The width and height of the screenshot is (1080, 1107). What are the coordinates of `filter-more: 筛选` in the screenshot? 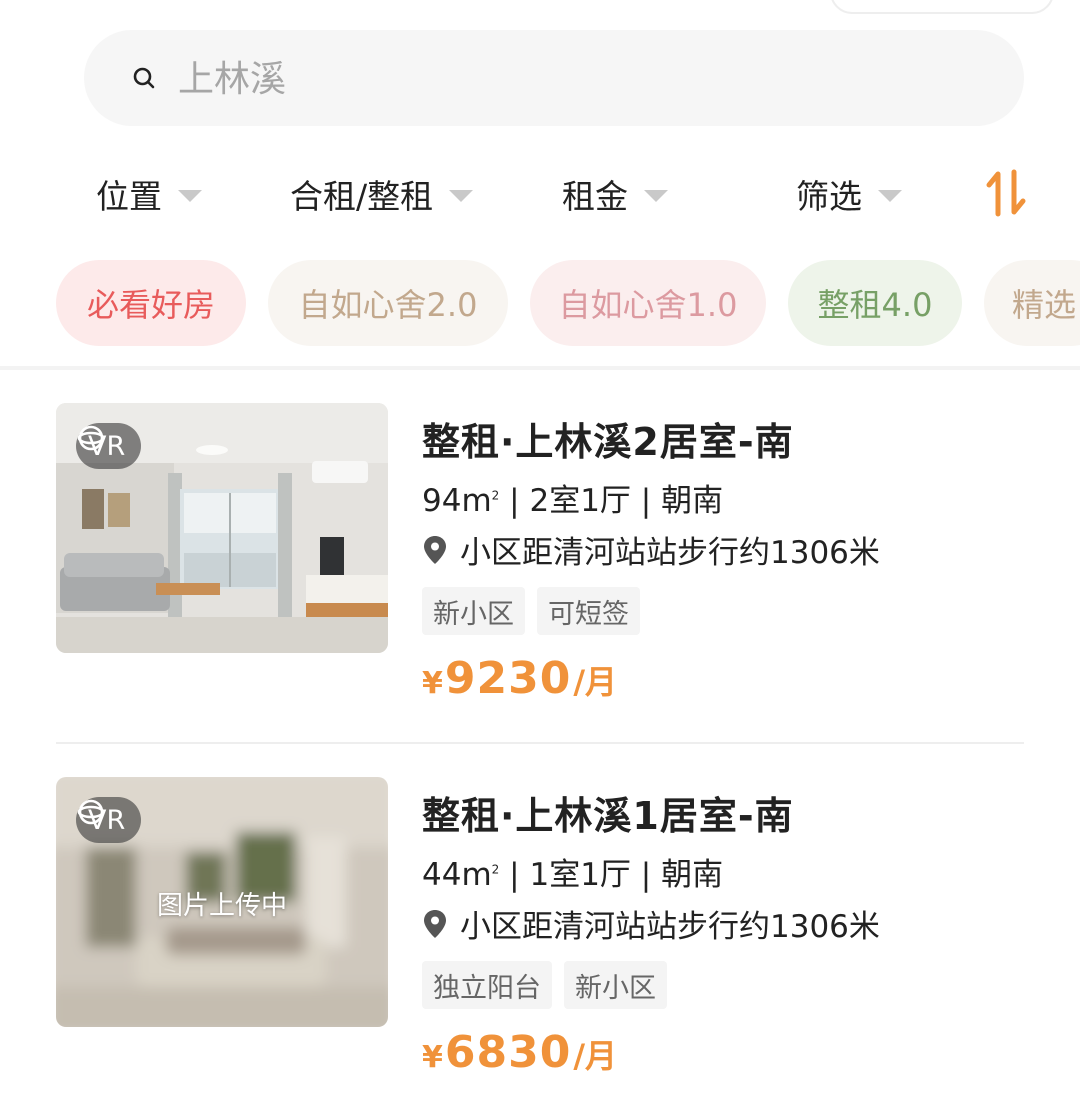 It's located at (849, 194).